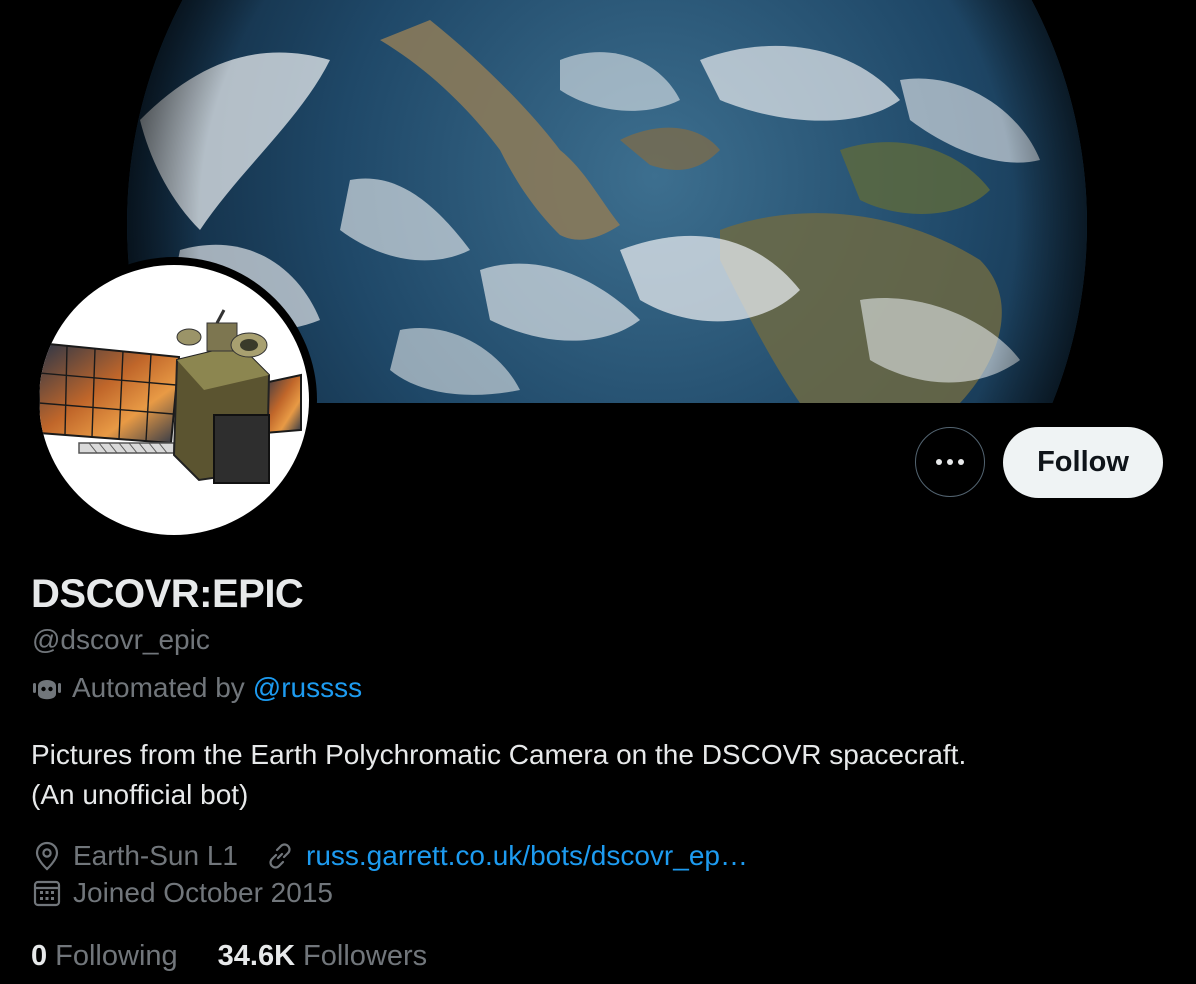 This screenshot has height=984, width=1196. I want to click on link-icon, so click(280, 856).